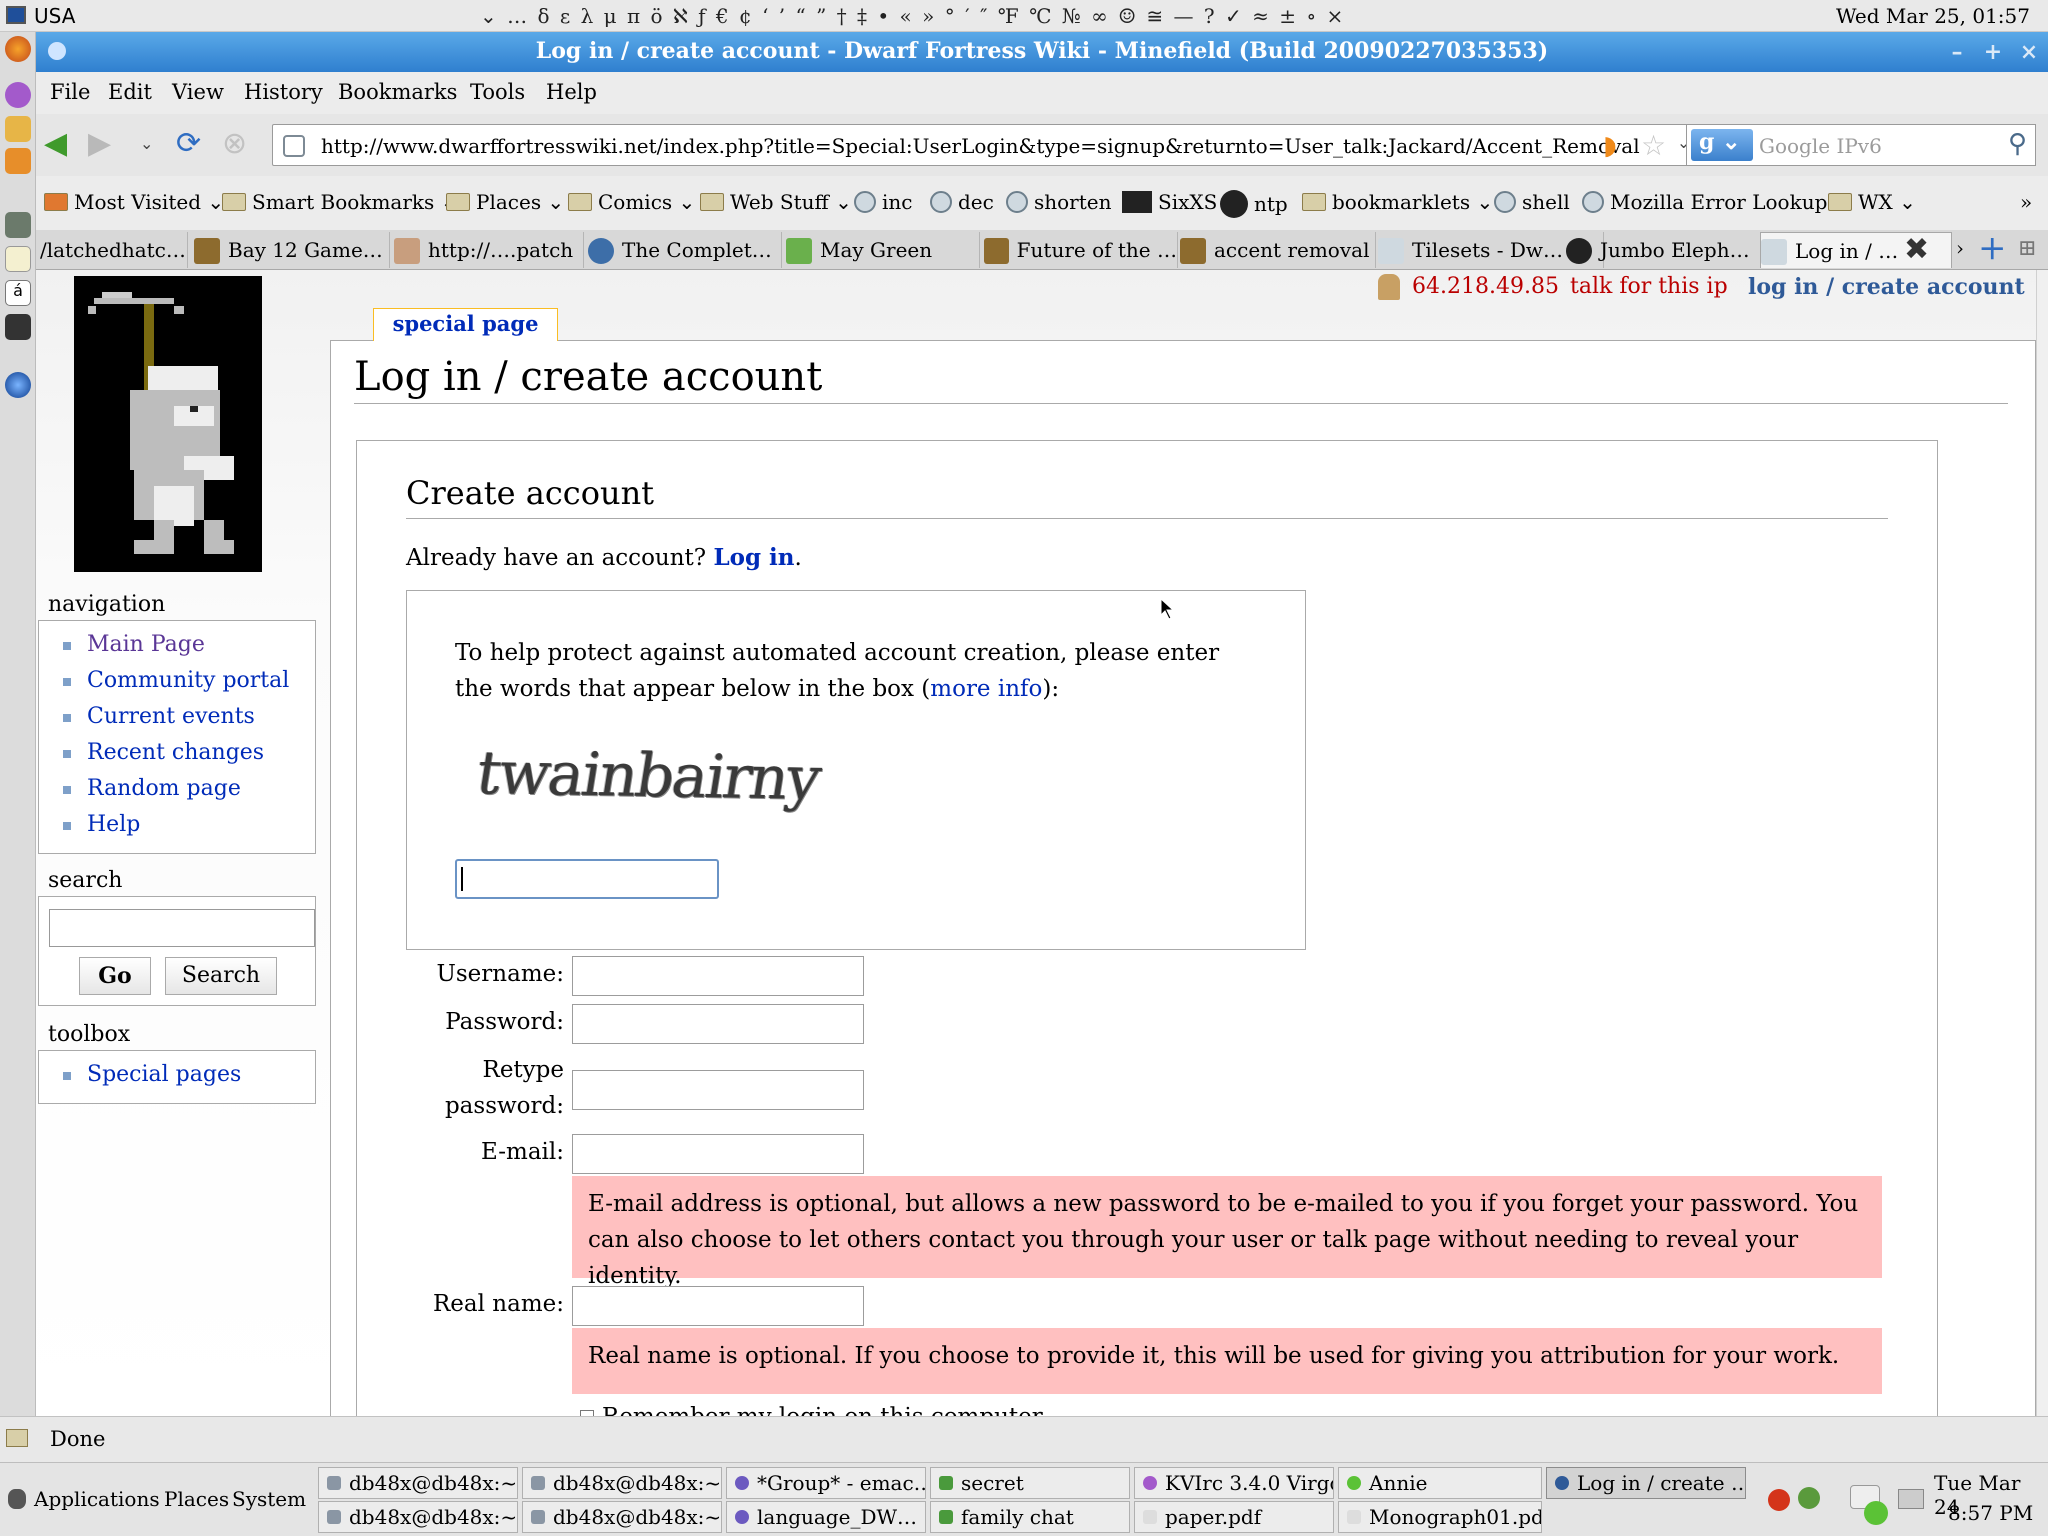  What do you see at coordinates (55, 144) in the screenshot?
I see `back-button: ◀` at bounding box center [55, 144].